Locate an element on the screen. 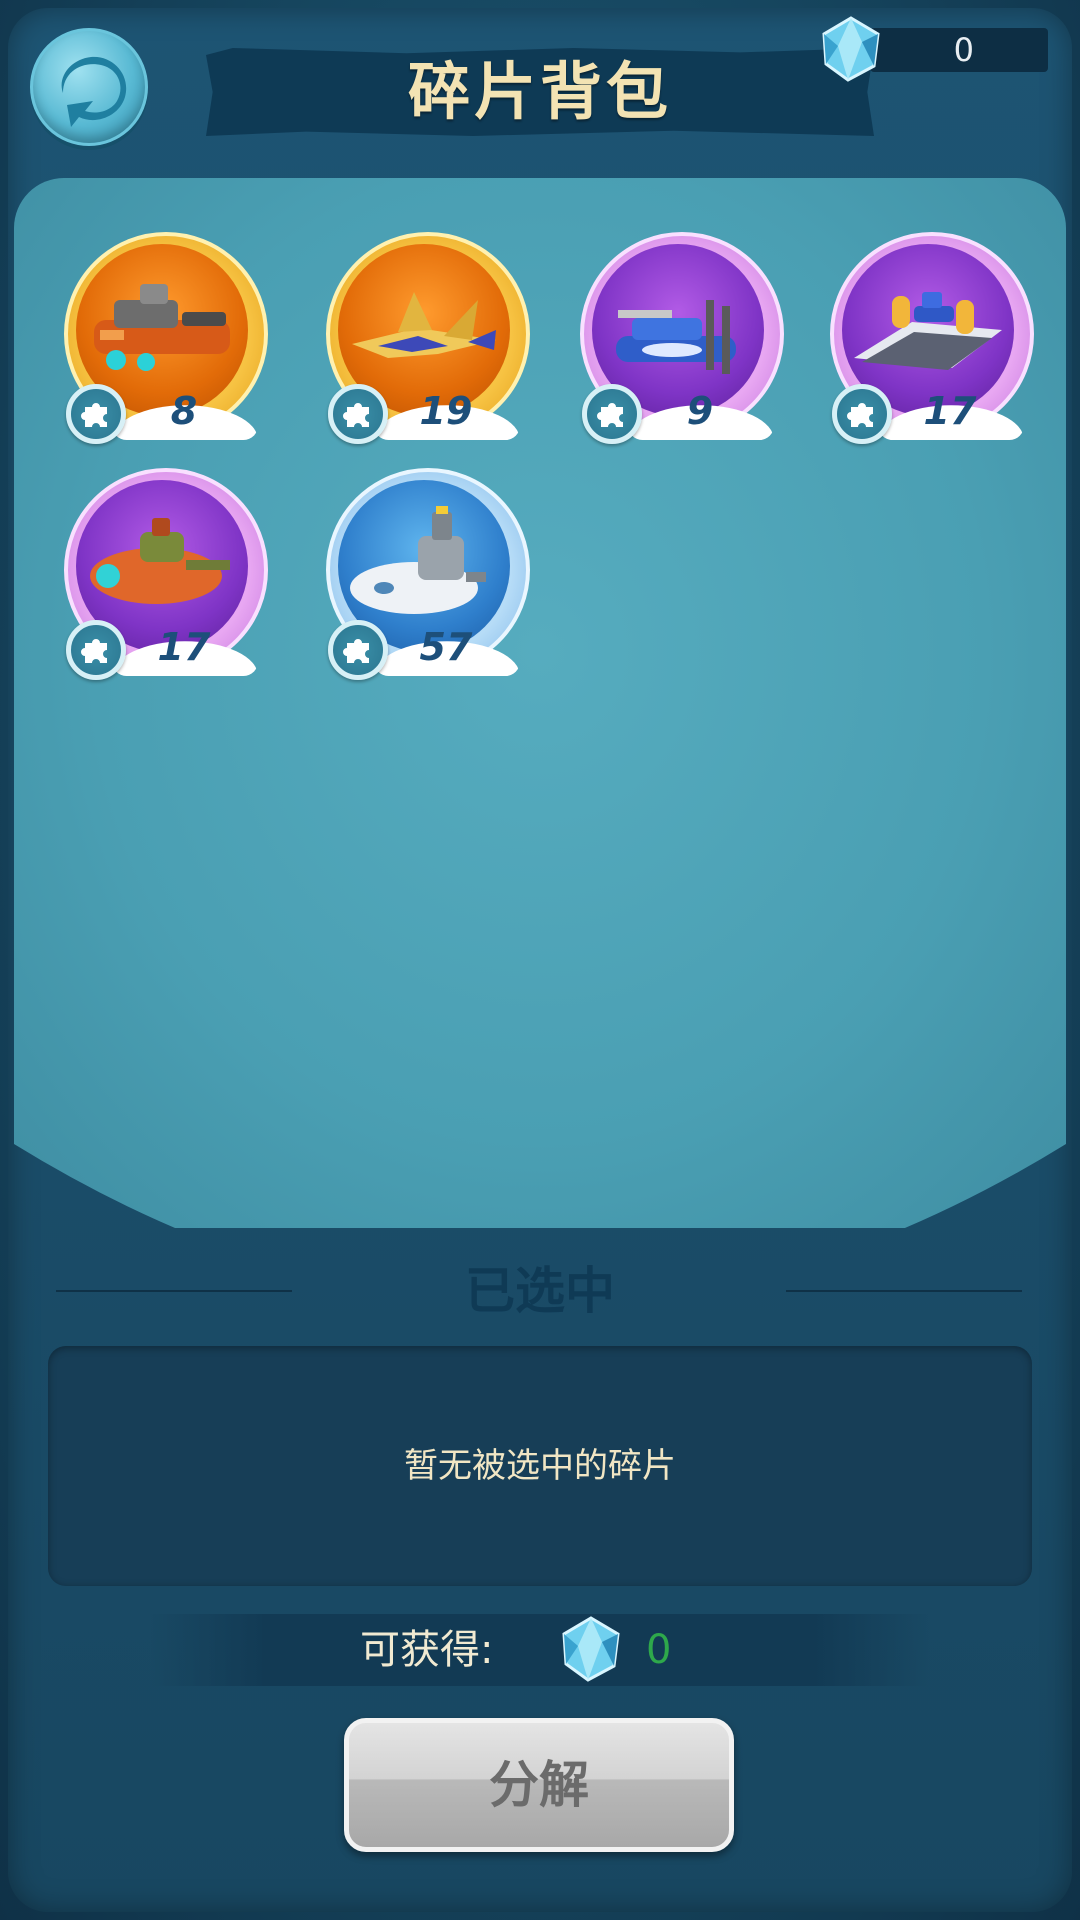 The image size is (1080, 1920). fragment-count: 57 is located at coordinates (446, 647).